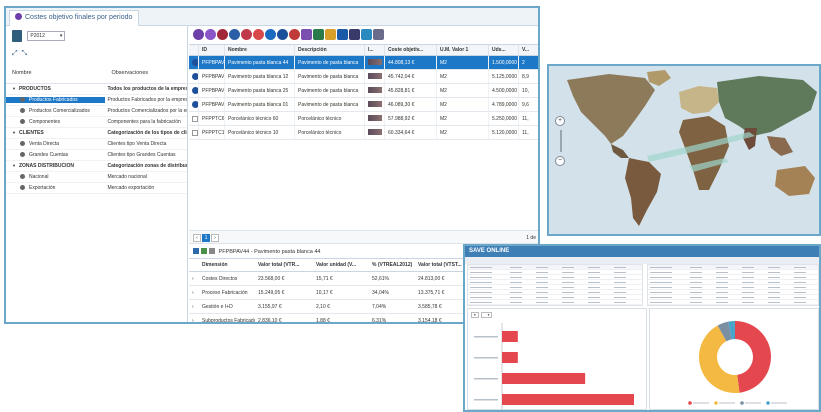  Describe the element at coordinates (260, 50) in the screenshot. I see `grid-col-header: Nombre` at that location.